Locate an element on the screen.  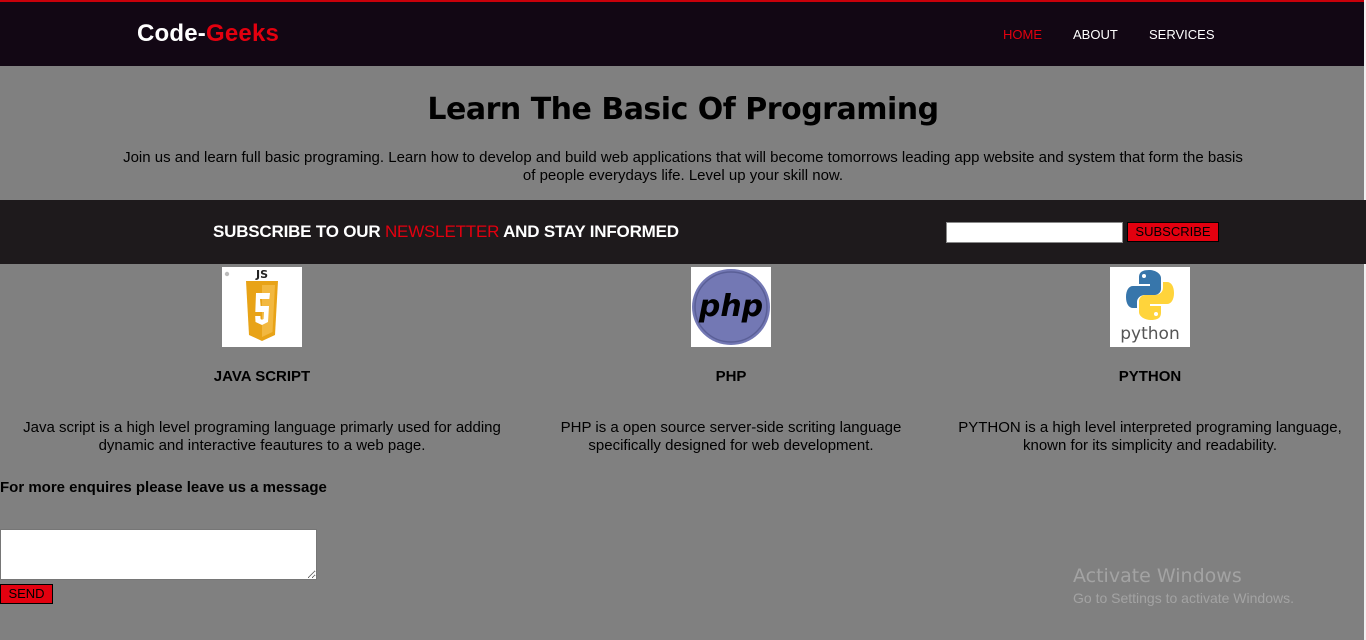
php-logo-icon: php is located at coordinates (731, 307).